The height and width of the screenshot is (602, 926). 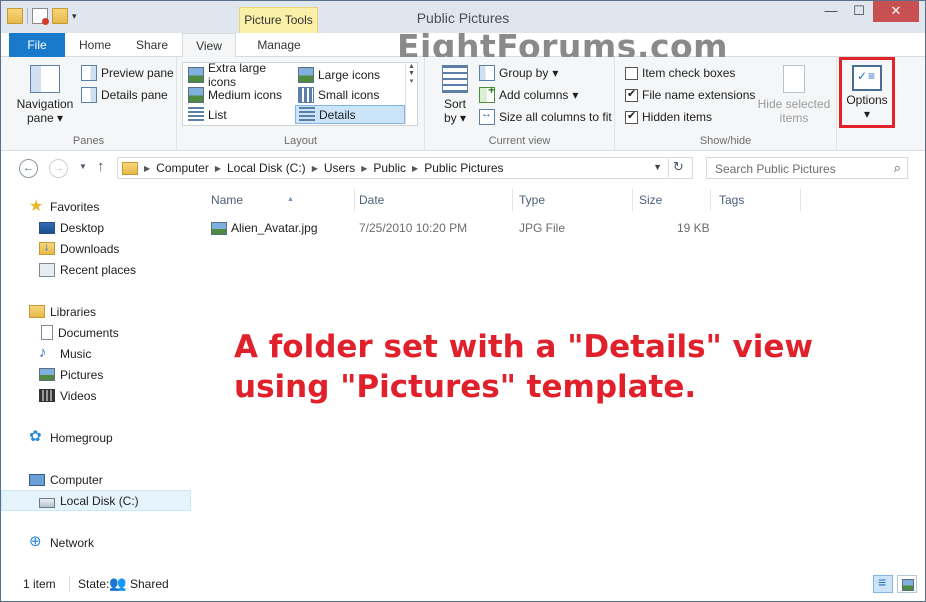 I want to click on size-all-columns-button: Size all columns to fit, so click(x=545, y=117).